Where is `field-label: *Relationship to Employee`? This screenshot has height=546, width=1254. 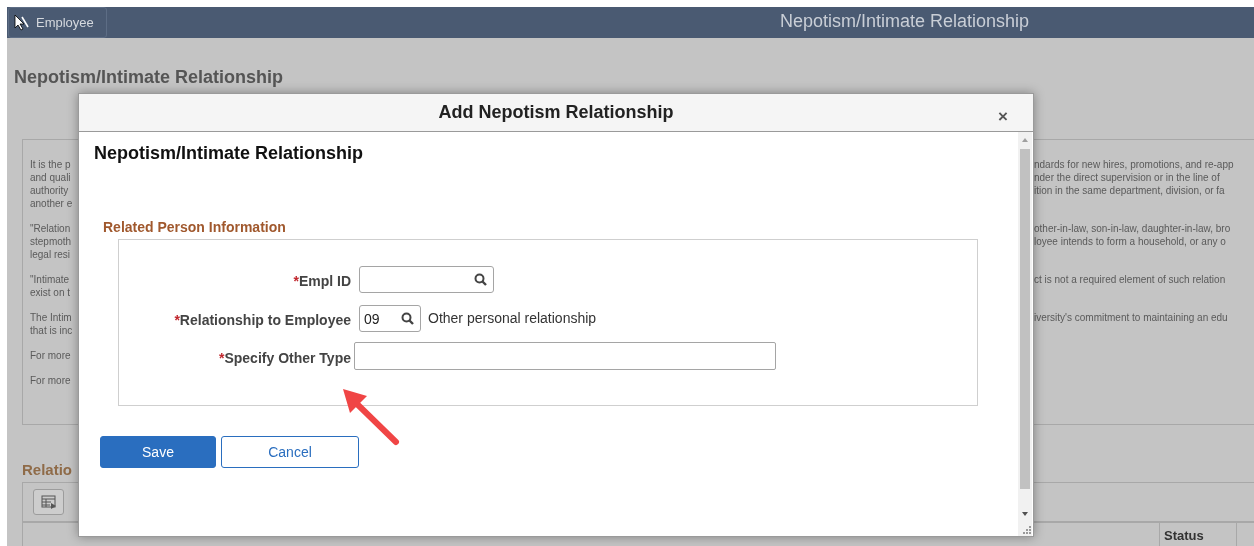
field-label: *Relationship to Employee is located at coordinates (262, 321).